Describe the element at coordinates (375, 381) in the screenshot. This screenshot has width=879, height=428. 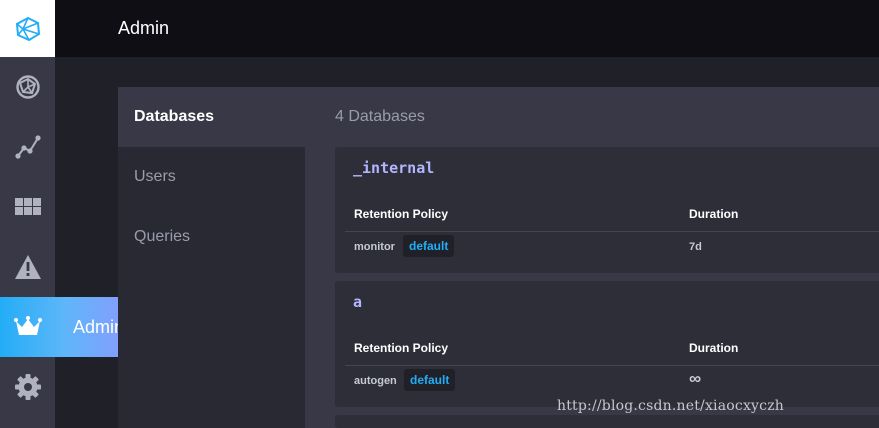
I see `retention-policy-name: autogen` at that location.